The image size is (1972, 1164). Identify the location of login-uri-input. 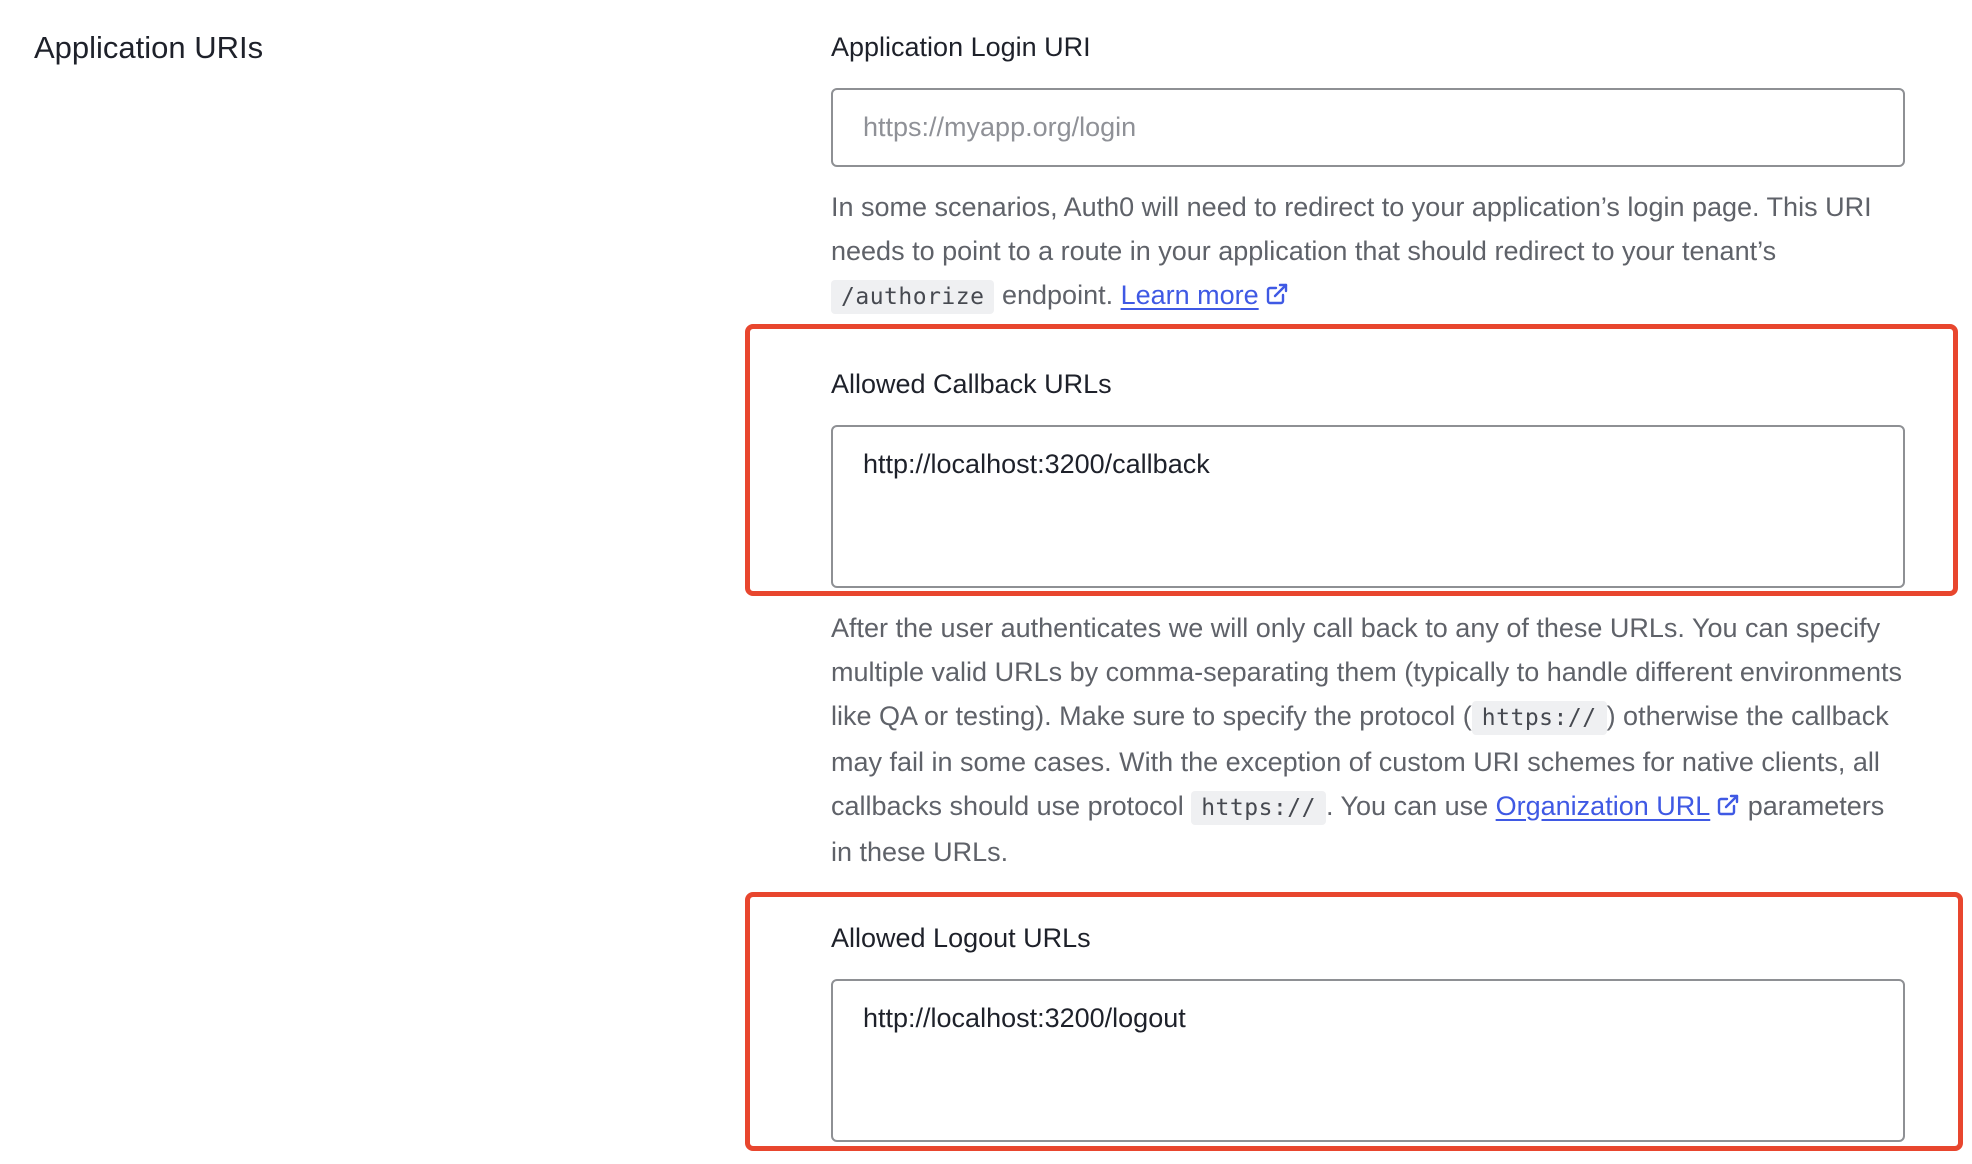
(1368, 127).